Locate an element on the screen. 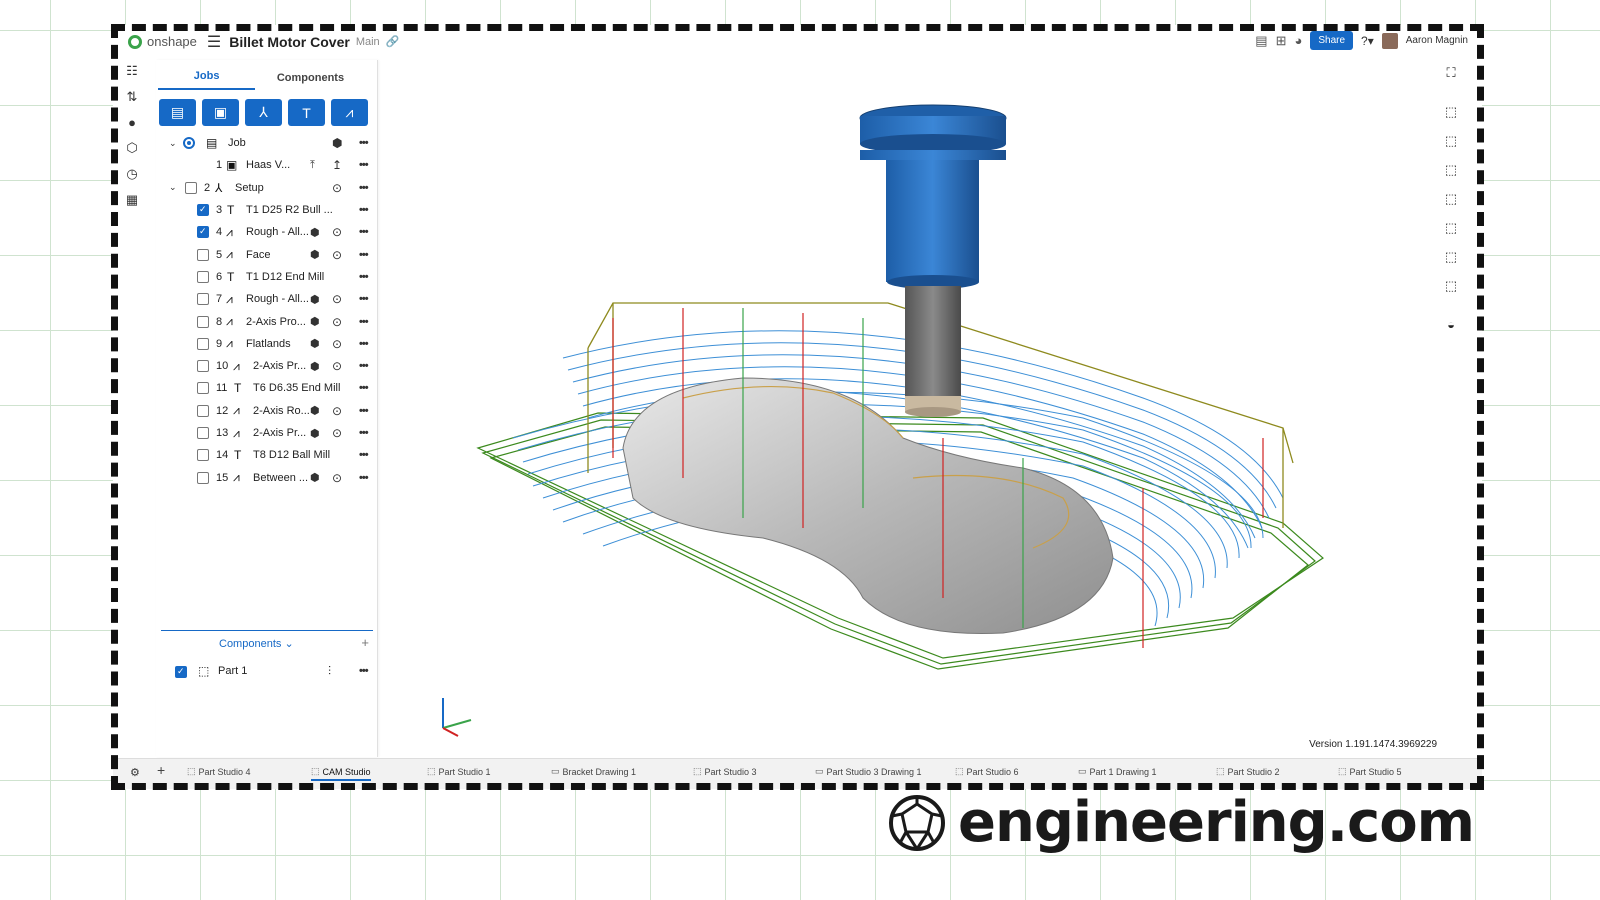  hamburger-menu-icon: ☰ is located at coordinates (214, 42).